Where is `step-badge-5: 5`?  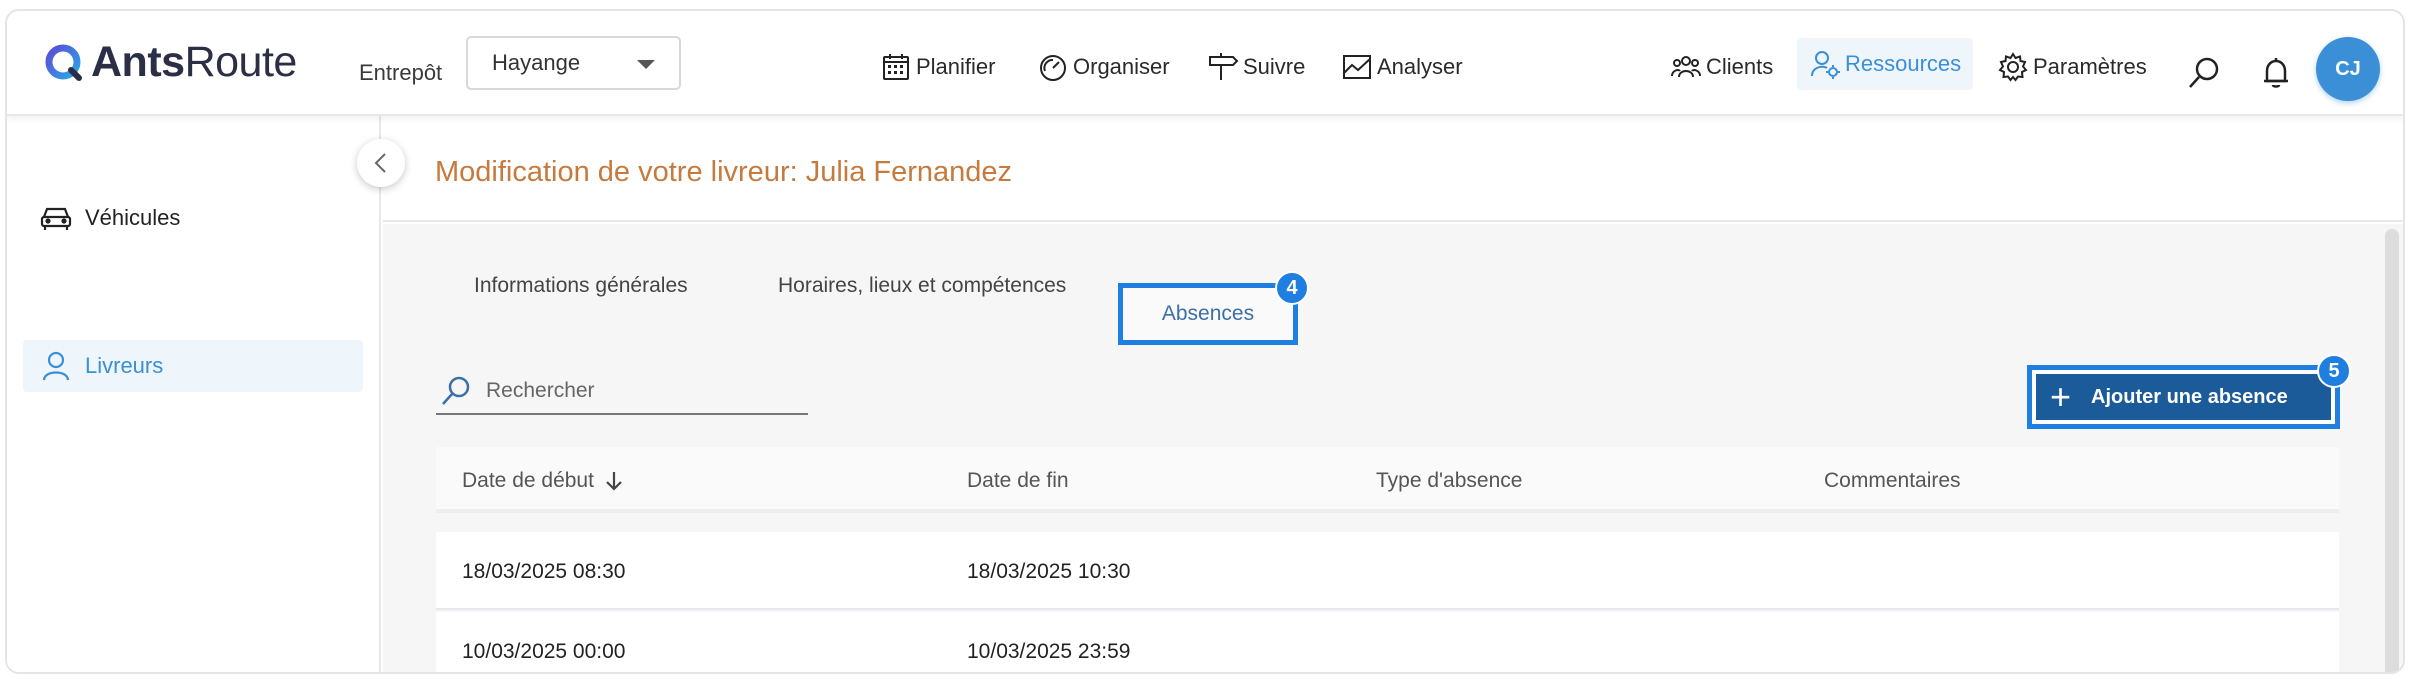
step-badge-5: 5 is located at coordinates (2334, 371).